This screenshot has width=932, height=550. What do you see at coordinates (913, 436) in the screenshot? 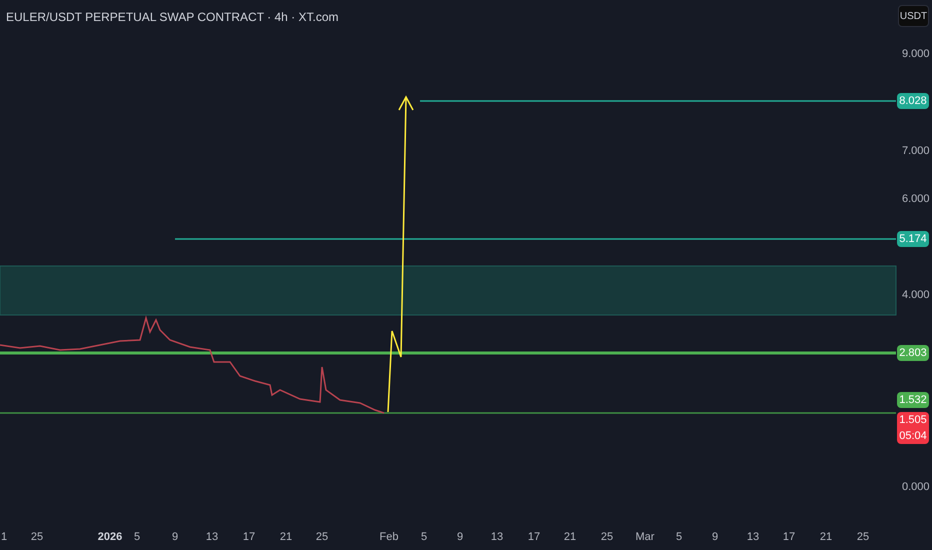
I see `countdown-text: 05:04` at bounding box center [913, 436].